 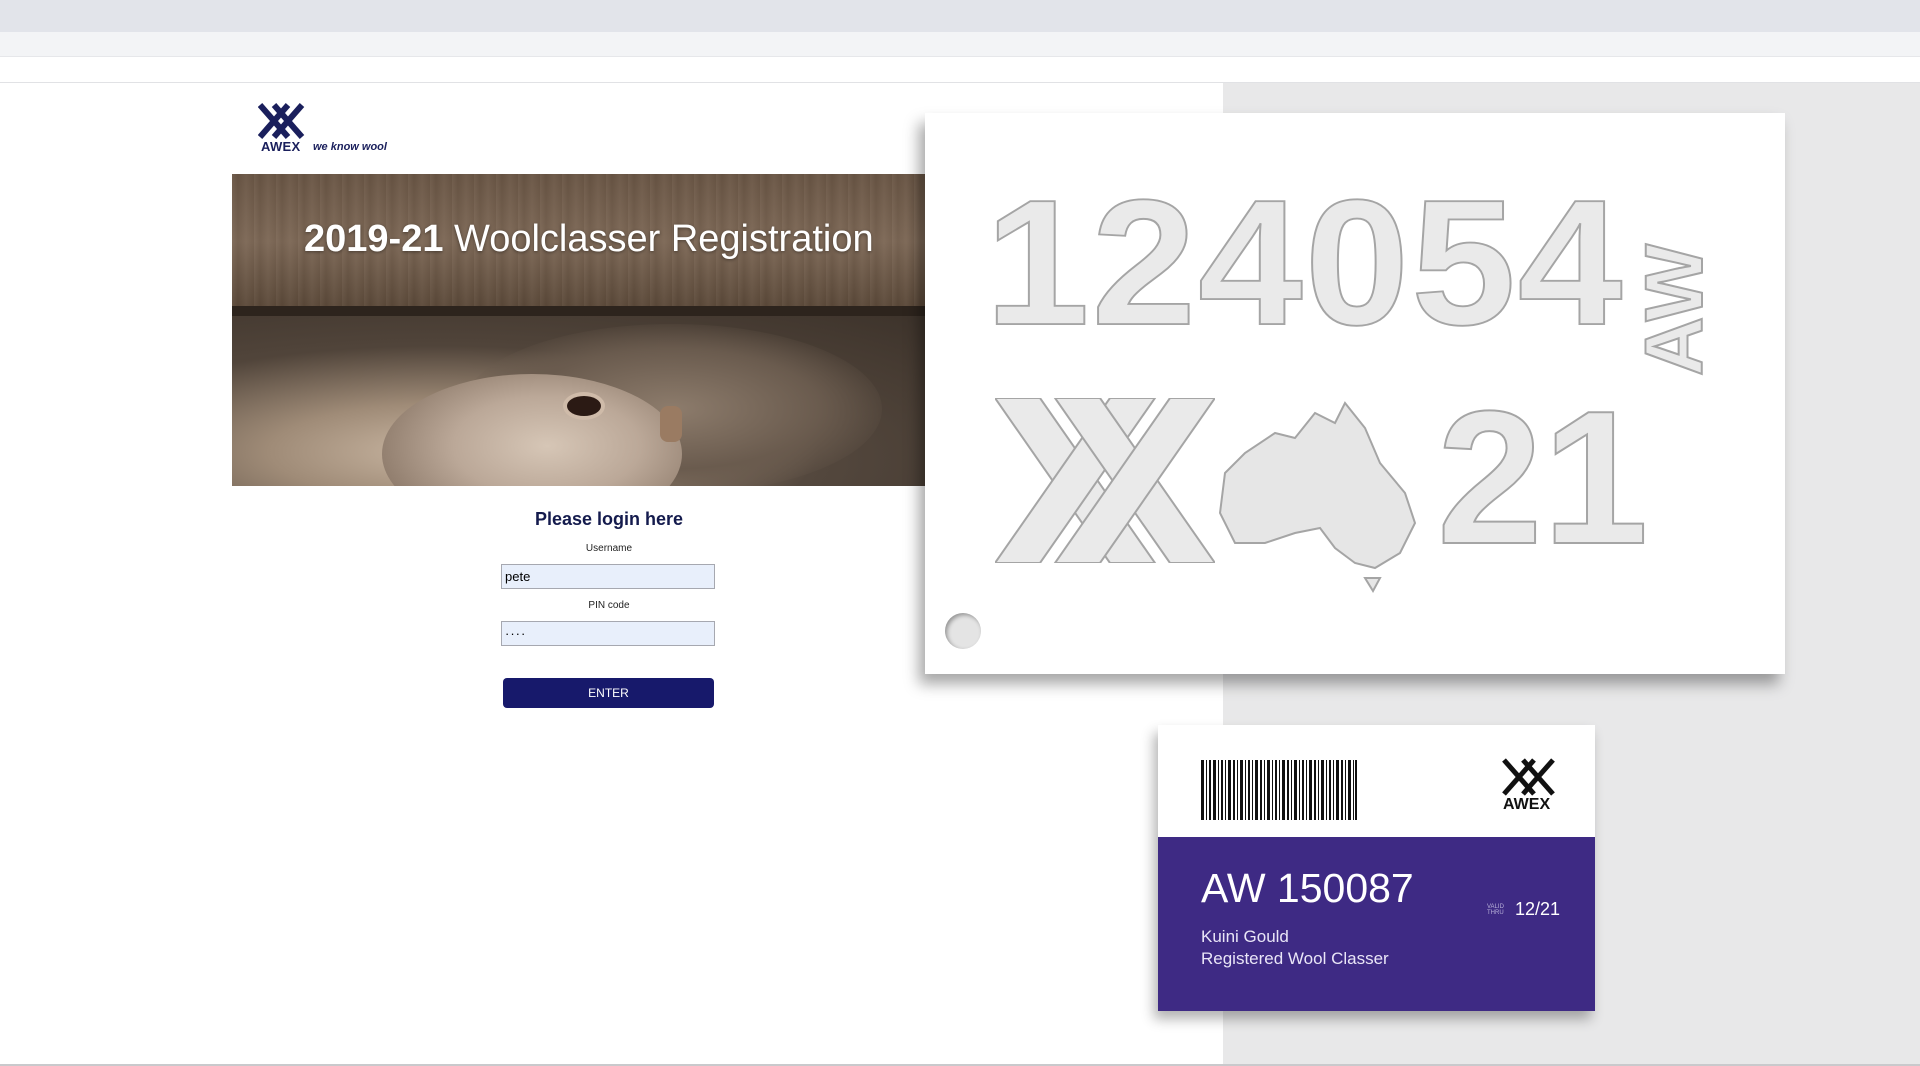 What do you see at coordinates (1279, 790) in the screenshot?
I see `barcode-icon` at bounding box center [1279, 790].